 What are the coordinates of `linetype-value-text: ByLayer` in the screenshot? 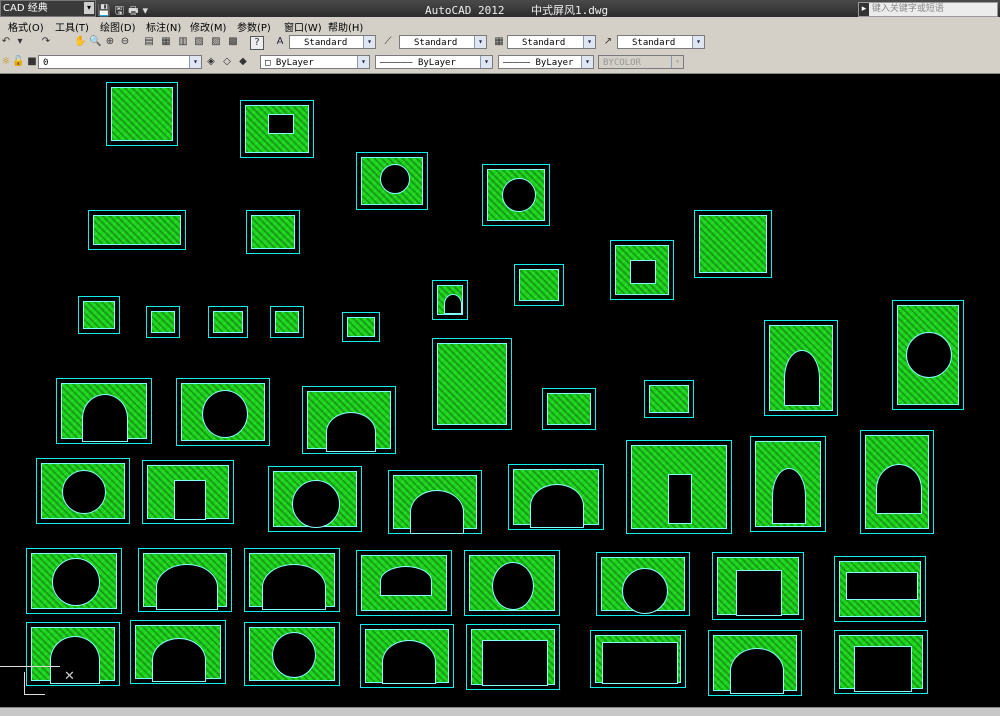 It's located at (436, 63).